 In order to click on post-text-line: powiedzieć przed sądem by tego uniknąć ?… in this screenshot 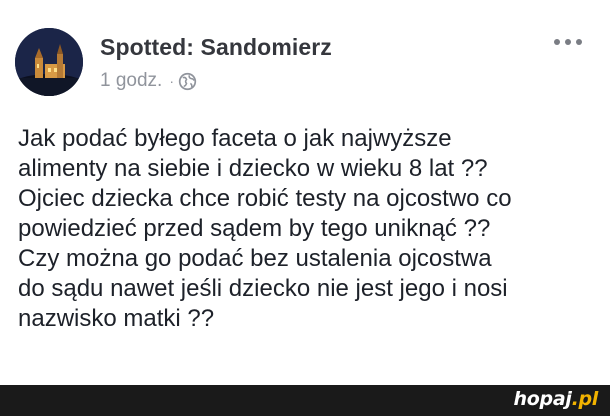, I will do `click(254, 228)`.